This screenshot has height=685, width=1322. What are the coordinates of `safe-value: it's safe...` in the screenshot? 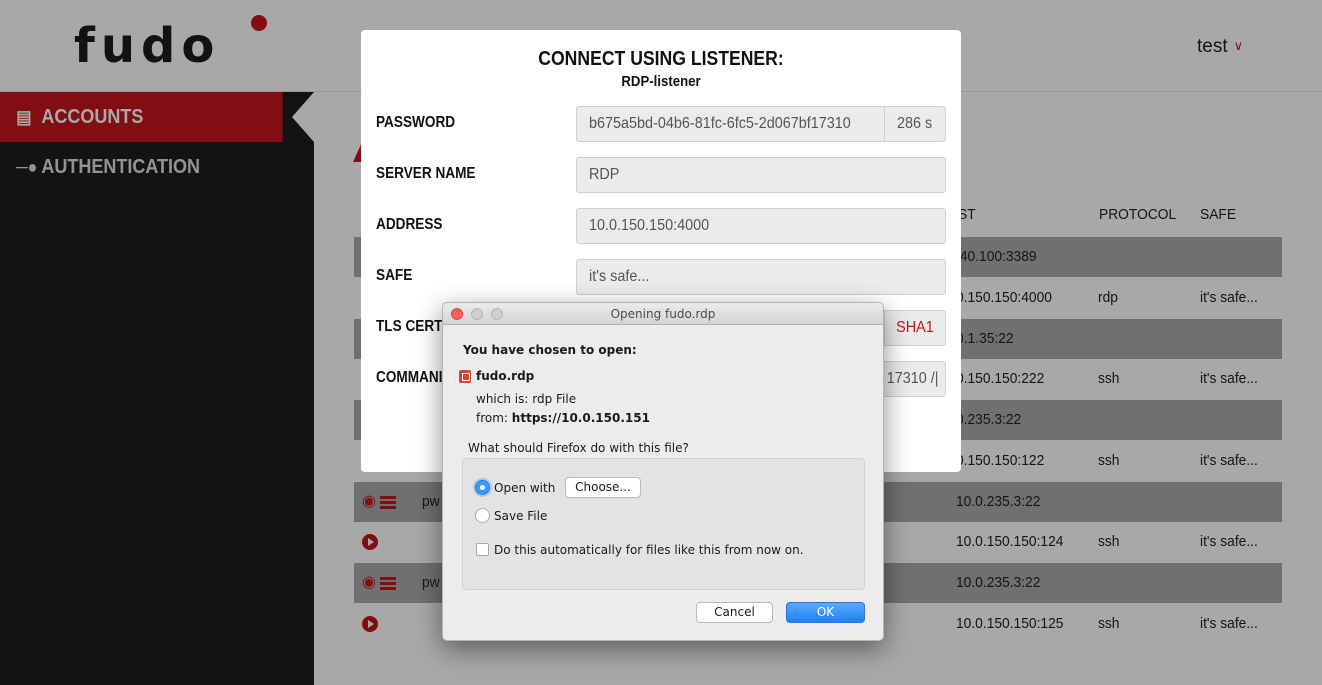 It's located at (619, 276).